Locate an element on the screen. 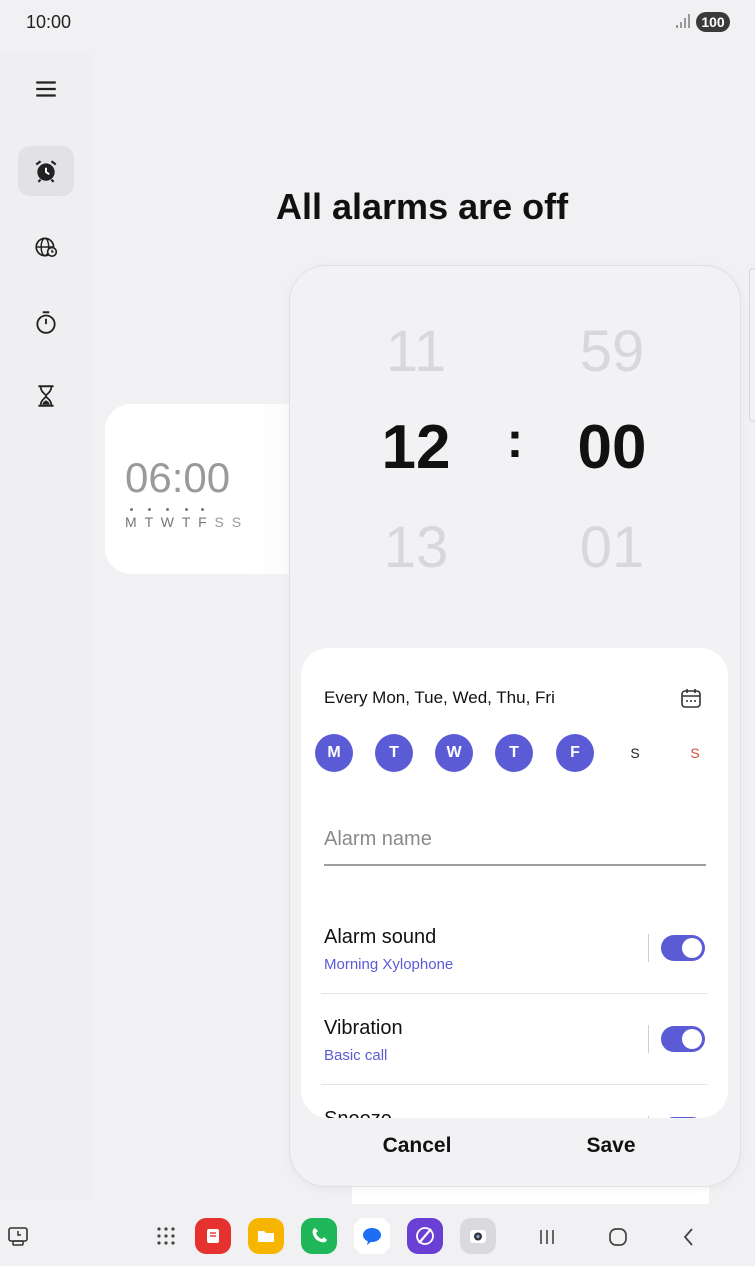 The image size is (755, 1266). alarm-name-input is located at coordinates (515, 840).